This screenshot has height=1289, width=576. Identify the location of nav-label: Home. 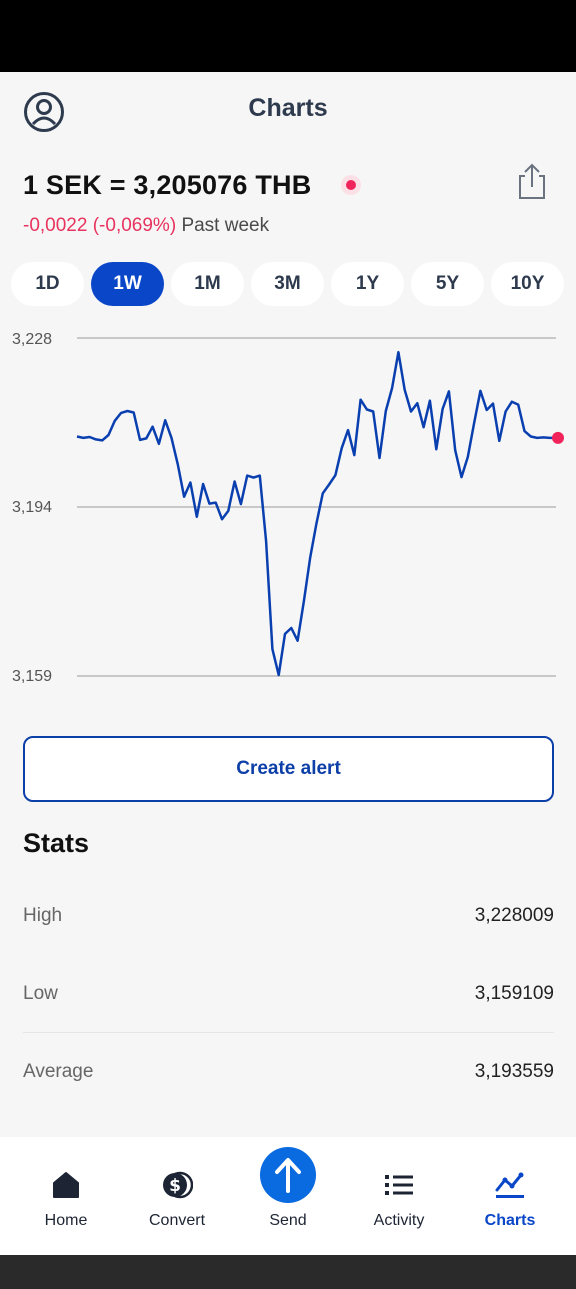
(66, 1220).